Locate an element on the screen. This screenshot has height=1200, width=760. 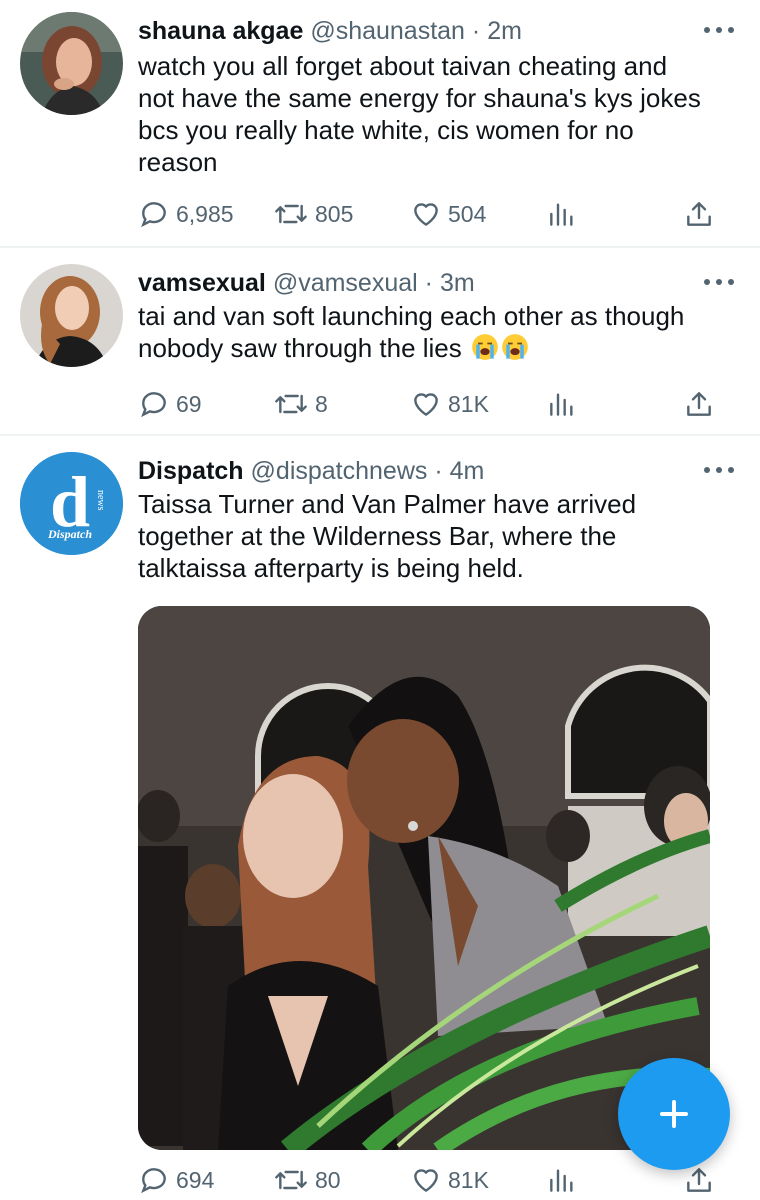
reply-button: 6,985 is located at coordinates (186, 214).